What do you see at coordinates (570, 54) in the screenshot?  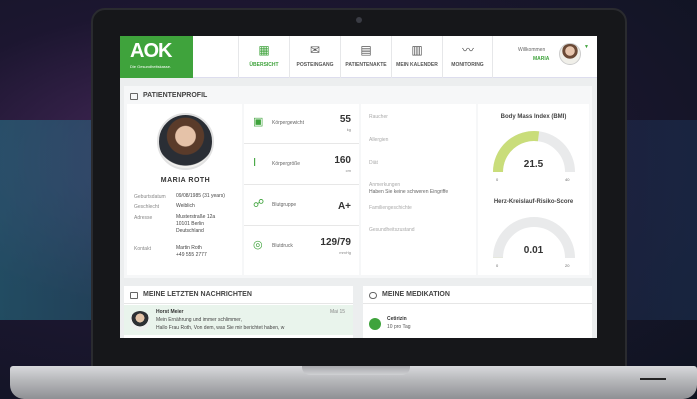 I see `user-avatar` at bounding box center [570, 54].